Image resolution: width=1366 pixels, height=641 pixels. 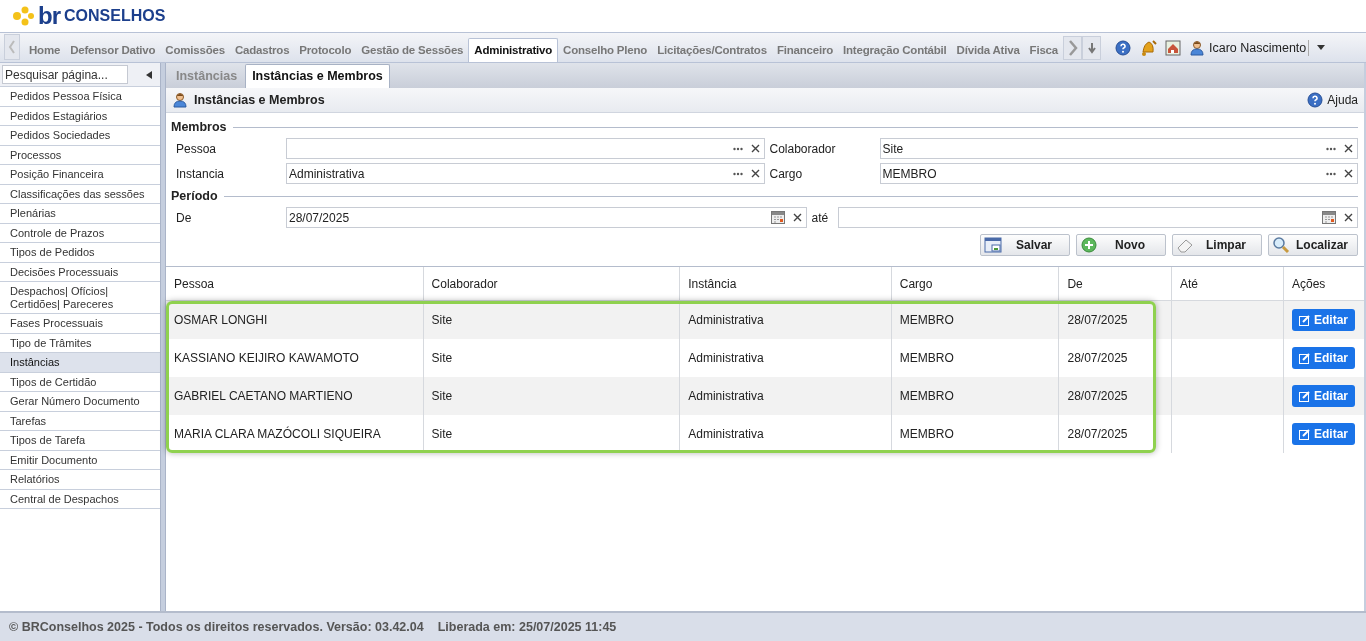 I want to click on lookup-field: Site, so click(x=1118, y=148).